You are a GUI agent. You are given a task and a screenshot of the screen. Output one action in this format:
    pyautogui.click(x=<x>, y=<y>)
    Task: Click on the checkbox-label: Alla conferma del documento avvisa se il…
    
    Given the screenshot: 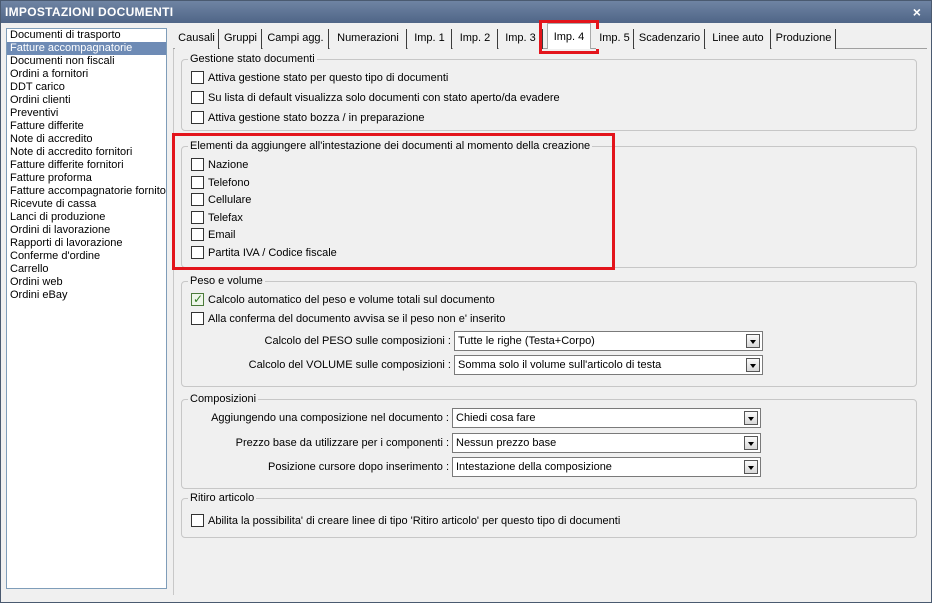 What is the action you would take?
    pyautogui.click(x=357, y=319)
    